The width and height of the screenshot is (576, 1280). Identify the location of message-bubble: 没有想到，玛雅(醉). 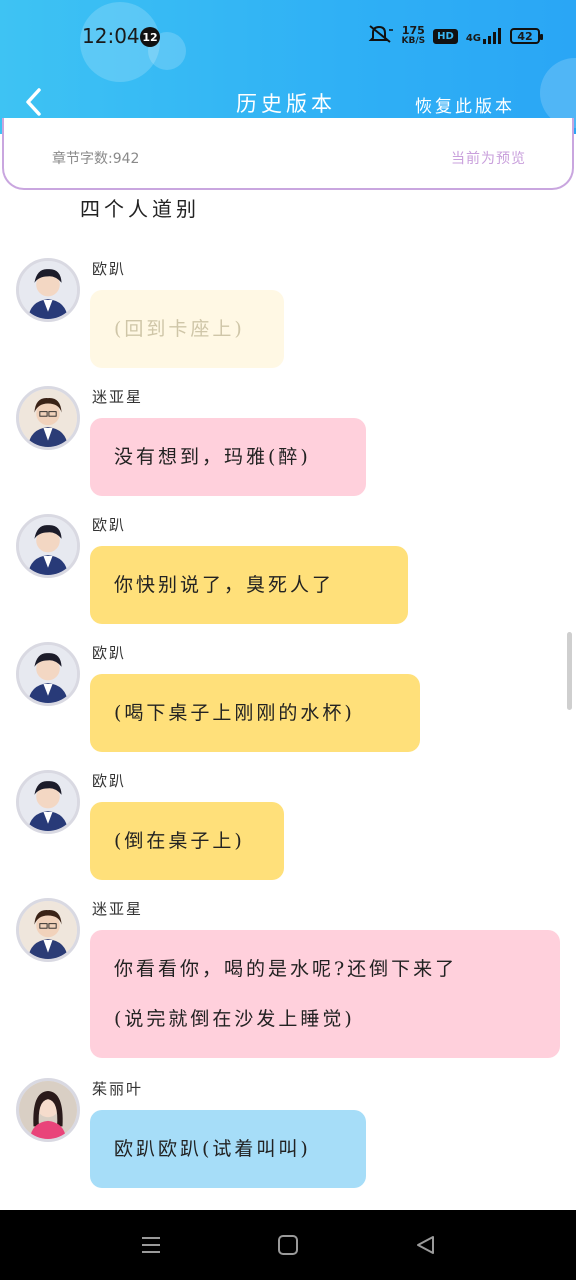
(228, 457).